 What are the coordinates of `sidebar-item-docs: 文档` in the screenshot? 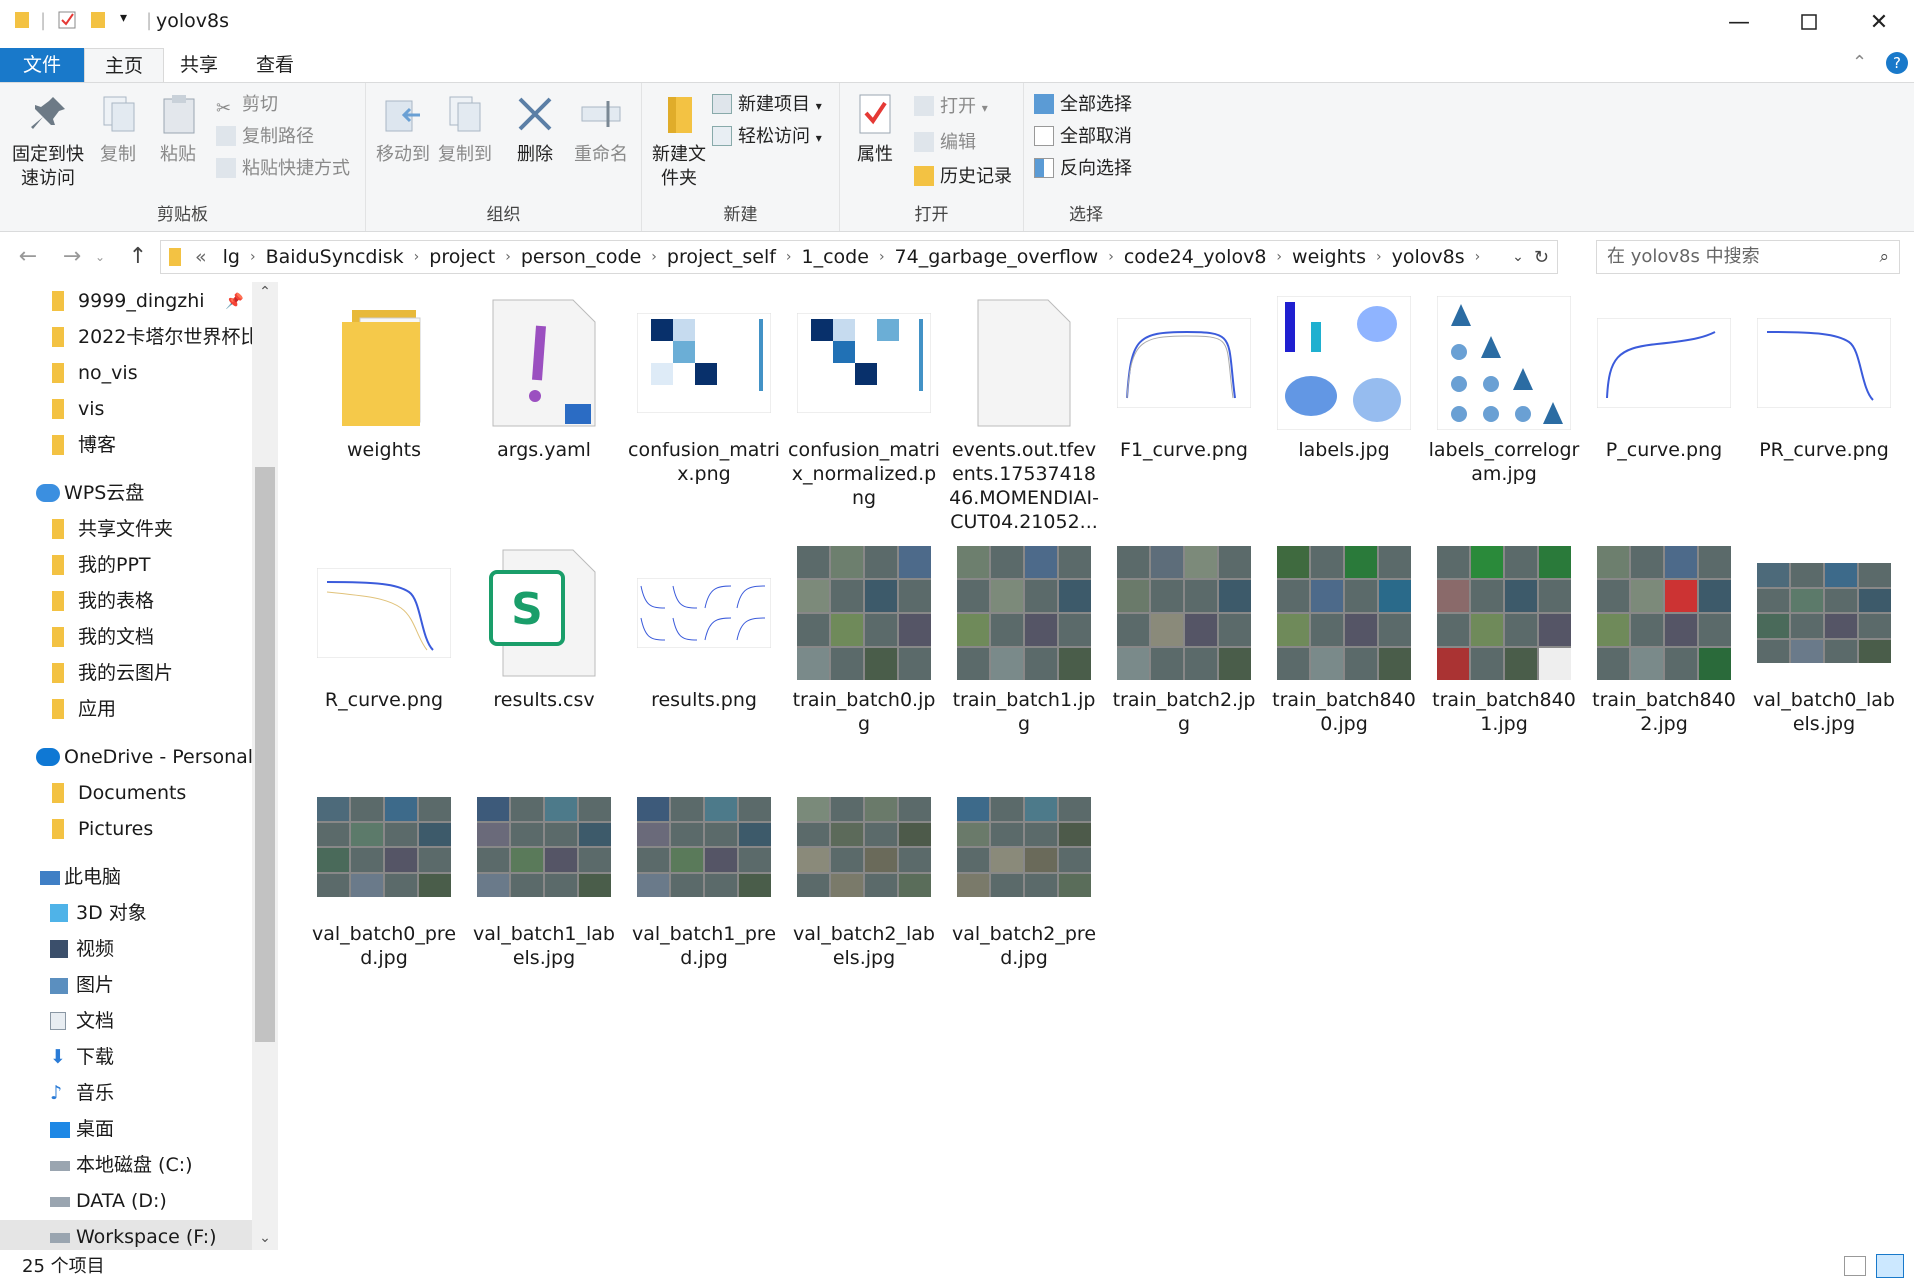 It's located at (126, 1021).